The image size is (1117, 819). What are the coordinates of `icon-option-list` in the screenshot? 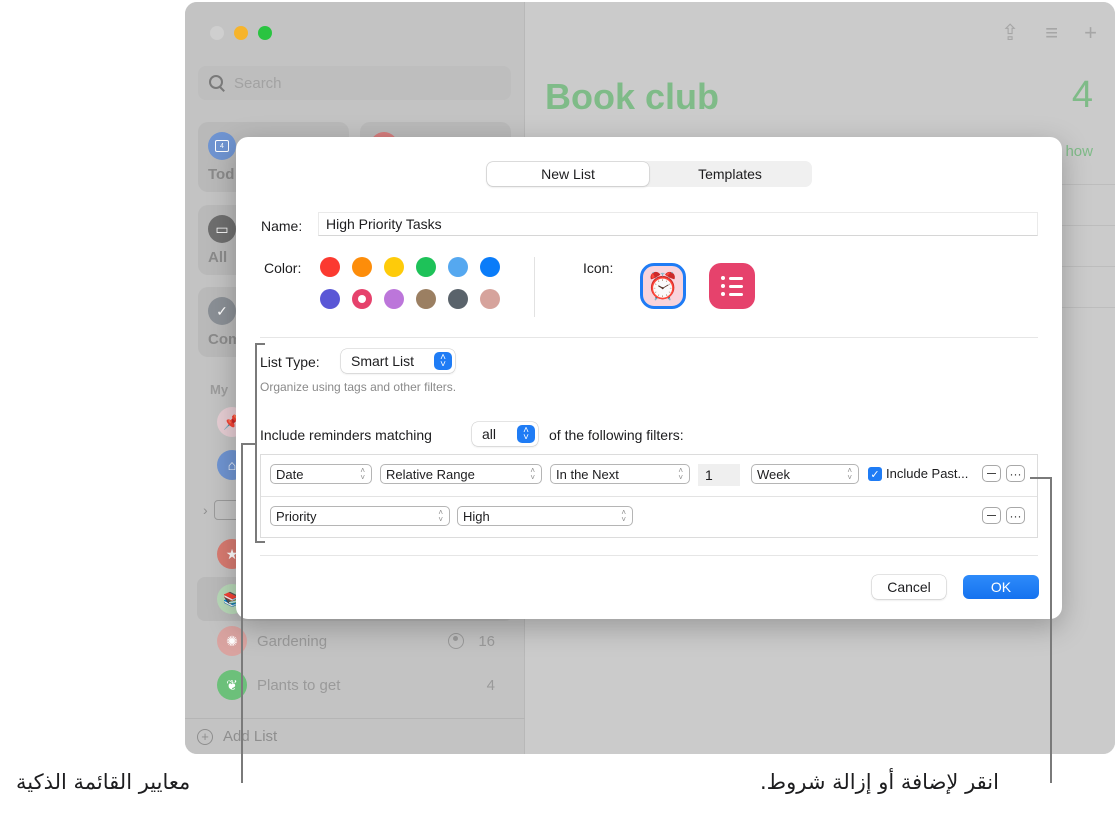 It's located at (732, 286).